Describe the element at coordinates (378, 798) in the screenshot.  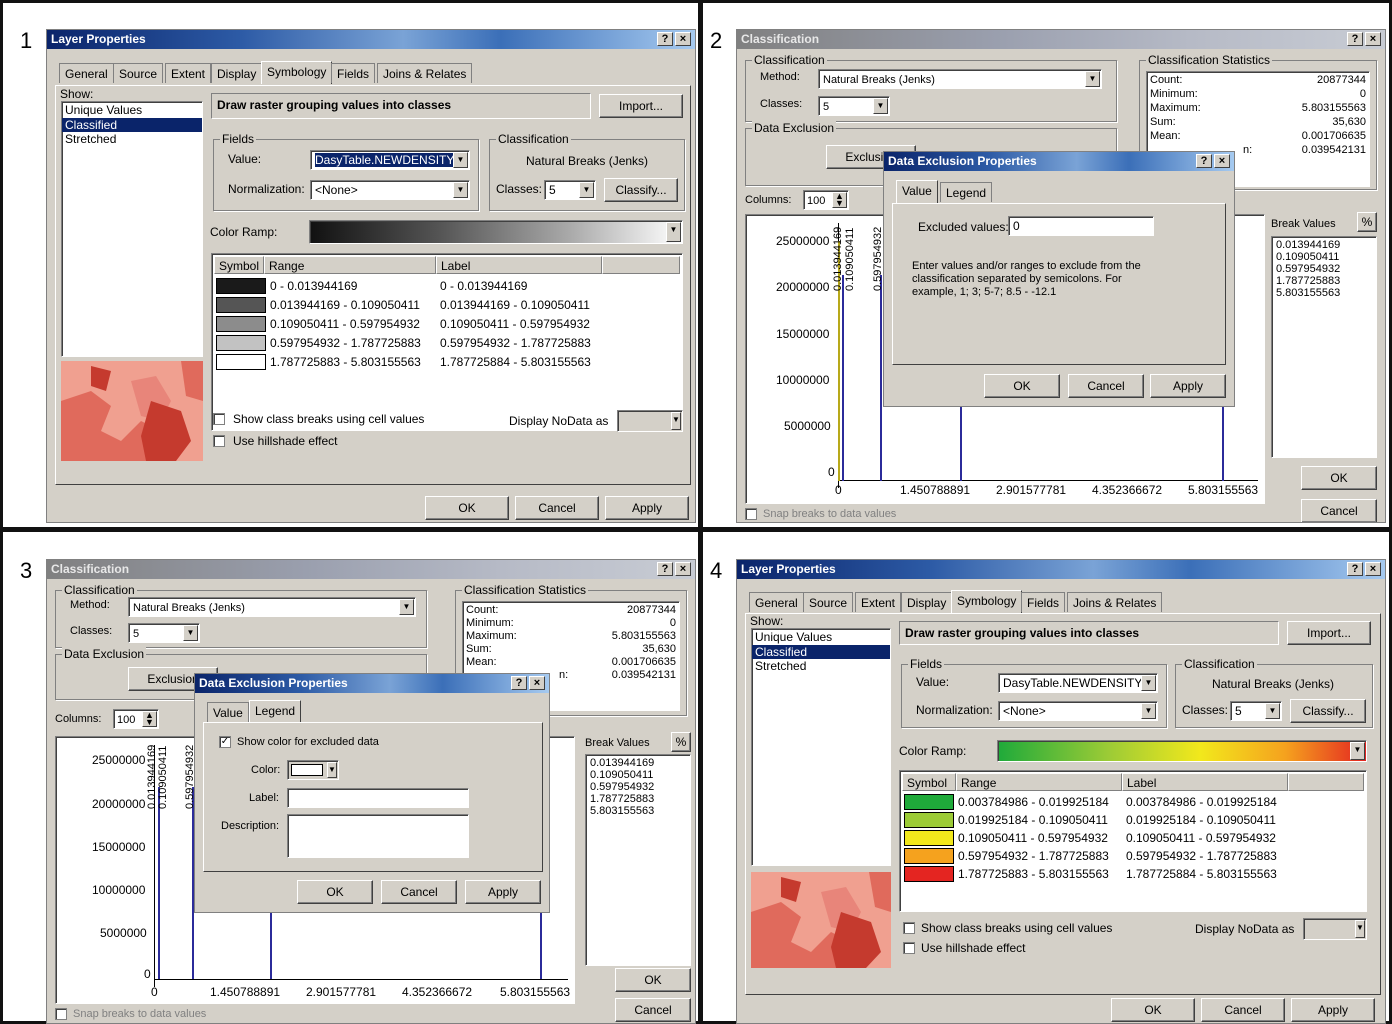
I see `label-input` at that location.